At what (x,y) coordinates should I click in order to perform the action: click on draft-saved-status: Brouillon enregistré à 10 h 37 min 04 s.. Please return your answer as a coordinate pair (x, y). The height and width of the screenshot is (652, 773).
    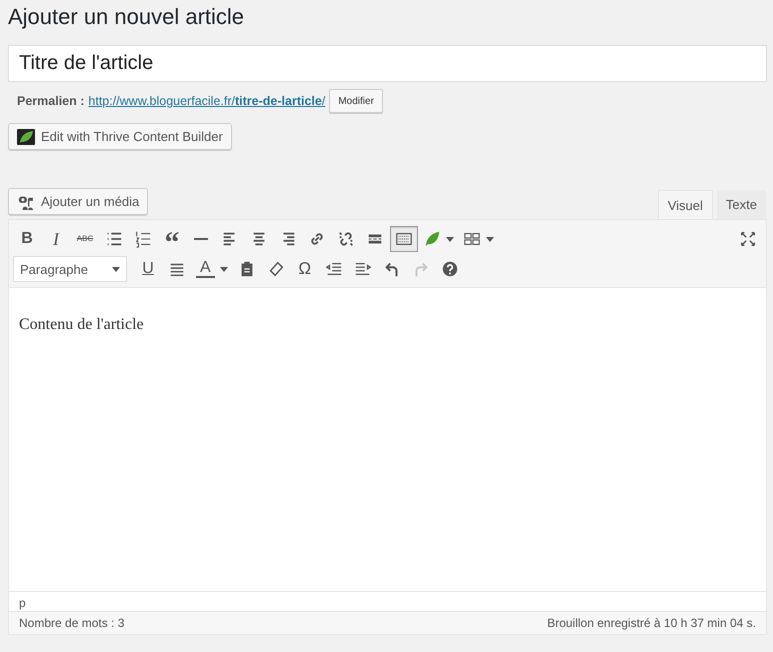
    Looking at the image, I should click on (651, 623).